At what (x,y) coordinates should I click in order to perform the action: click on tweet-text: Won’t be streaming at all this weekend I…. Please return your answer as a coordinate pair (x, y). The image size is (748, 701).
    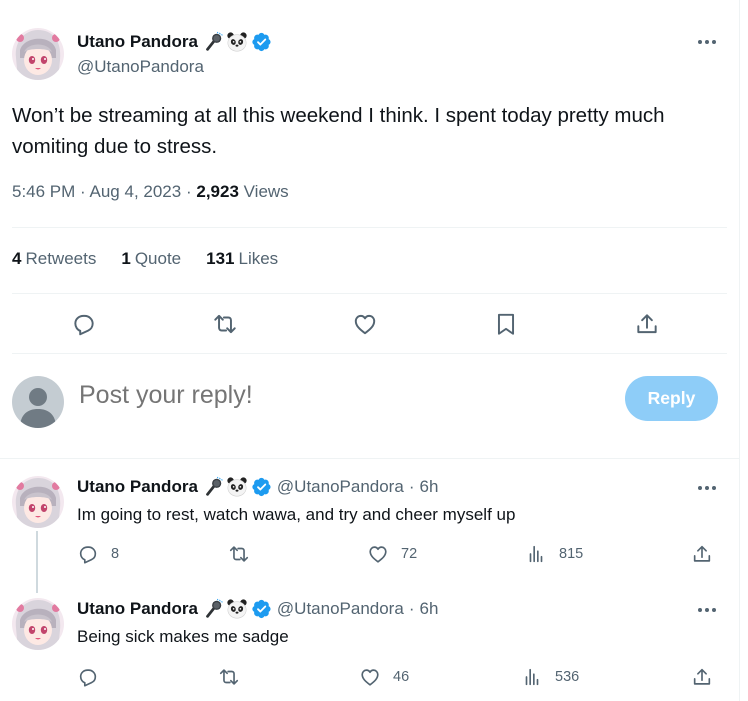
    Looking at the image, I should click on (338, 131).